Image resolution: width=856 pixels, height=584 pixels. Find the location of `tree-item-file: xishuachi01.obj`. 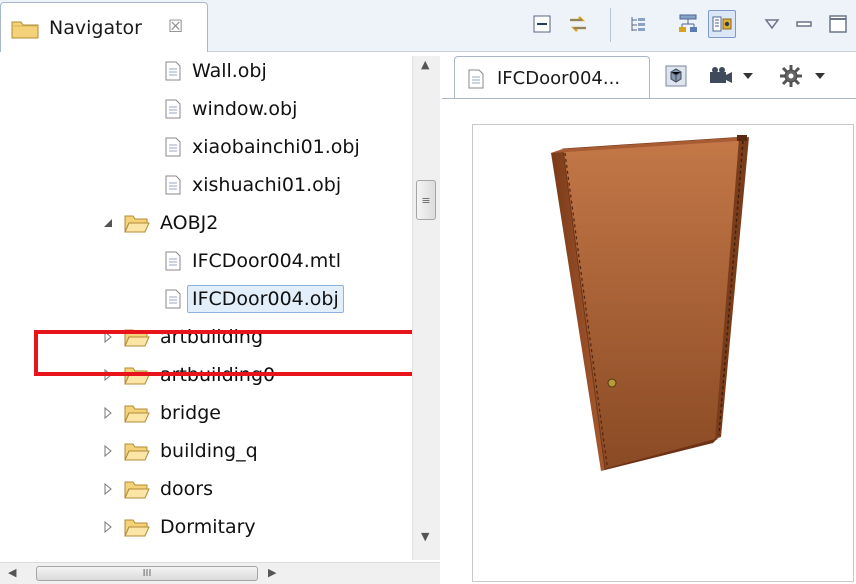

tree-item-file: xishuachi01.obj is located at coordinates (252, 185).